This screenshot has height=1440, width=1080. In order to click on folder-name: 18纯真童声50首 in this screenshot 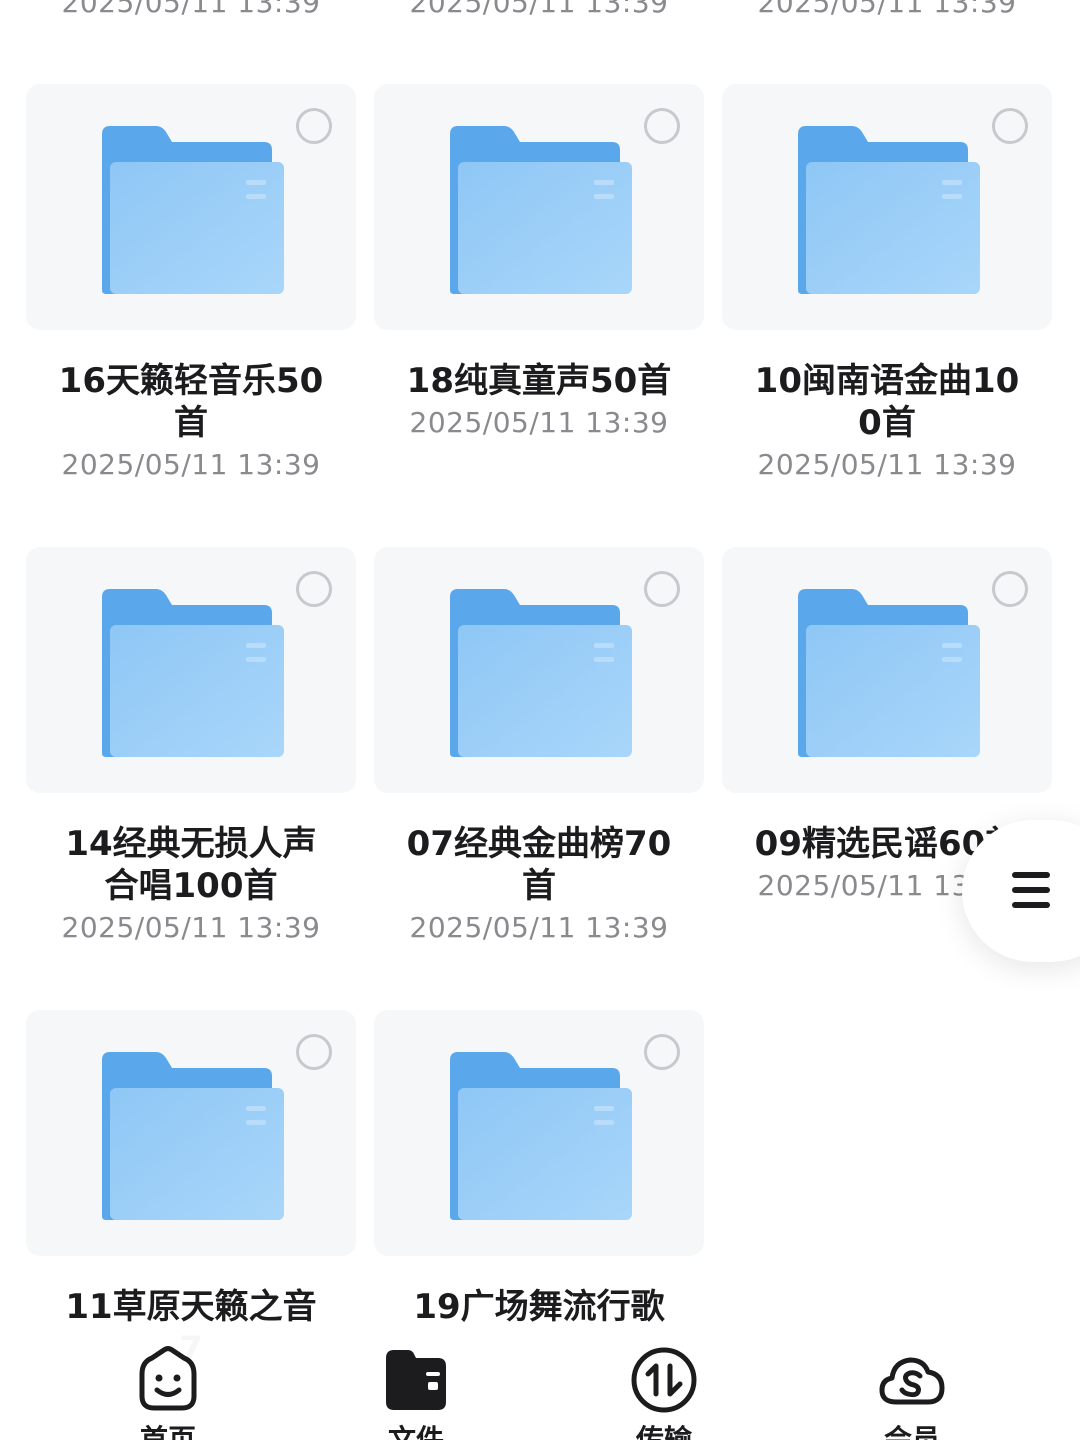, I will do `click(539, 381)`.